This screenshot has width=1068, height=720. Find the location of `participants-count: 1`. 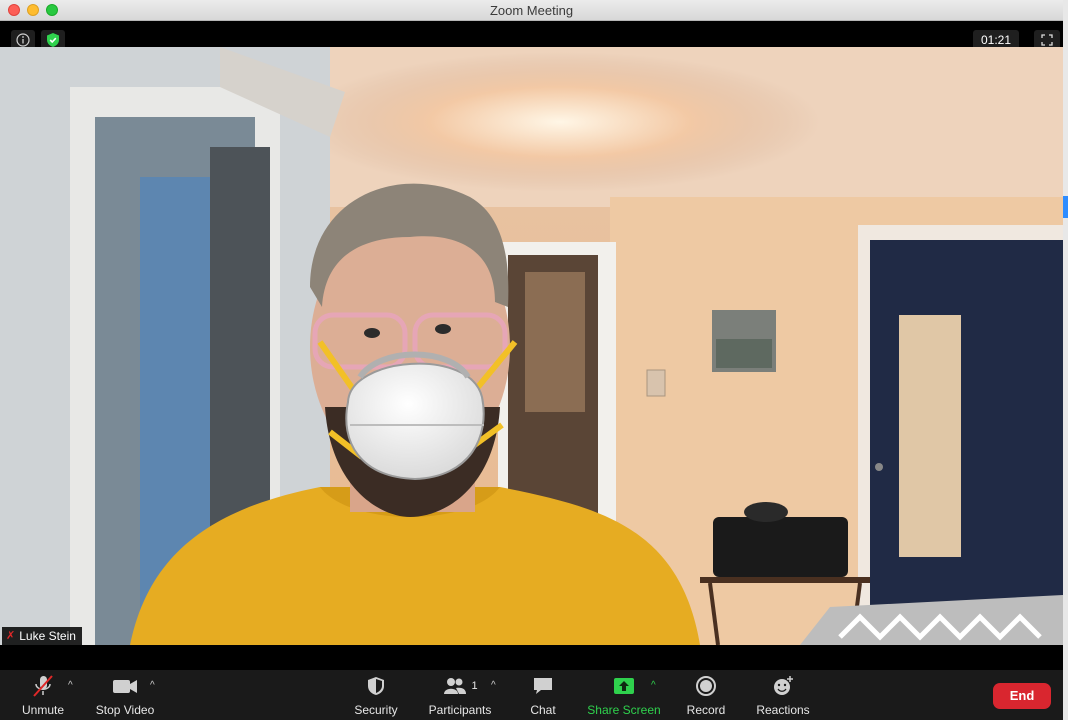

participants-count: 1 is located at coordinates (474, 686).